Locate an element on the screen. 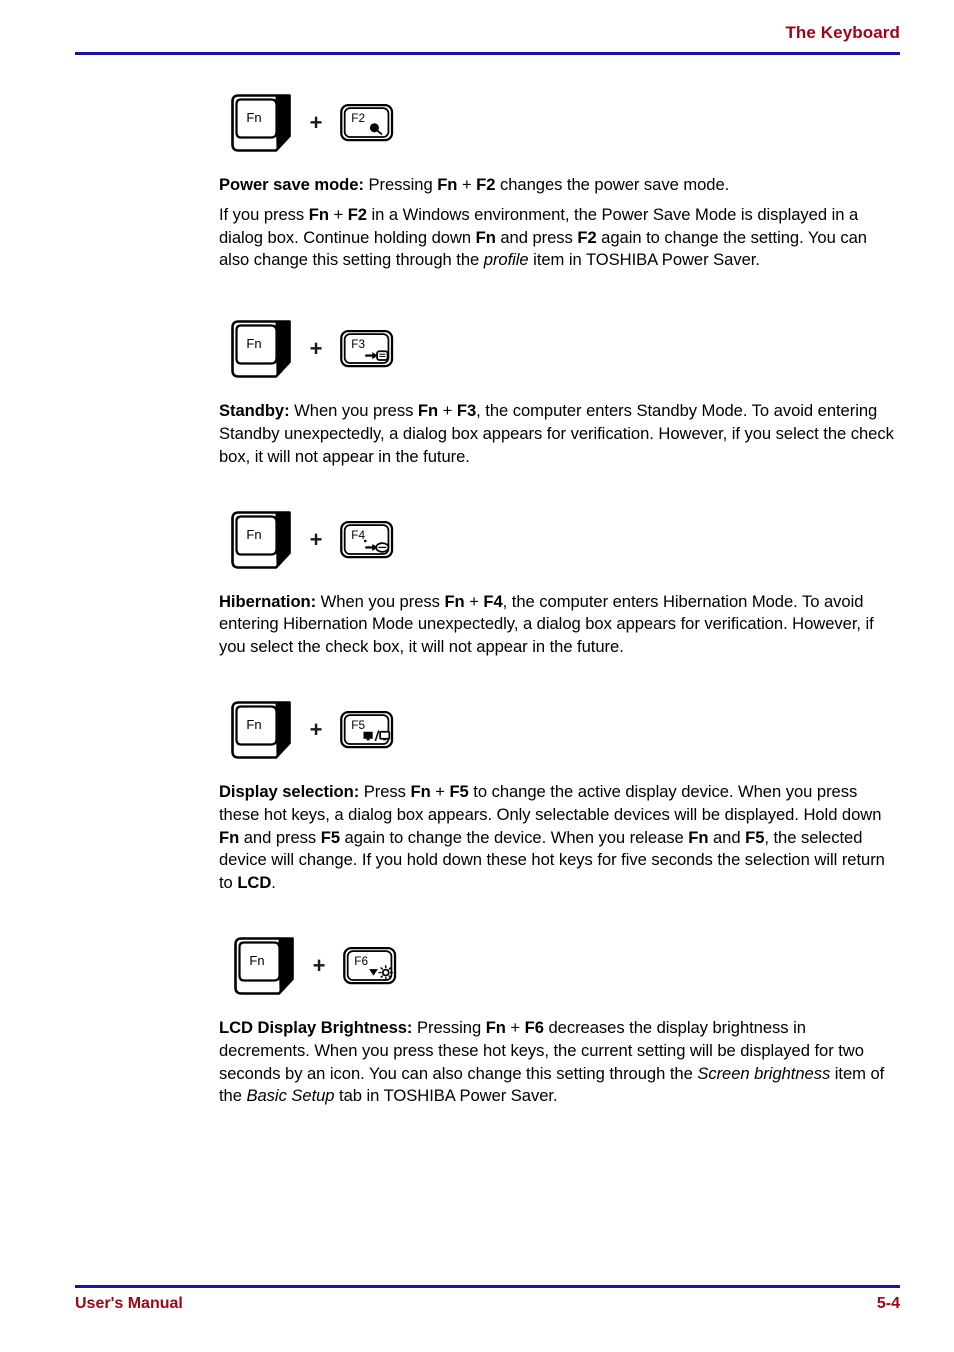  text-run: profile is located at coordinates (506, 260).